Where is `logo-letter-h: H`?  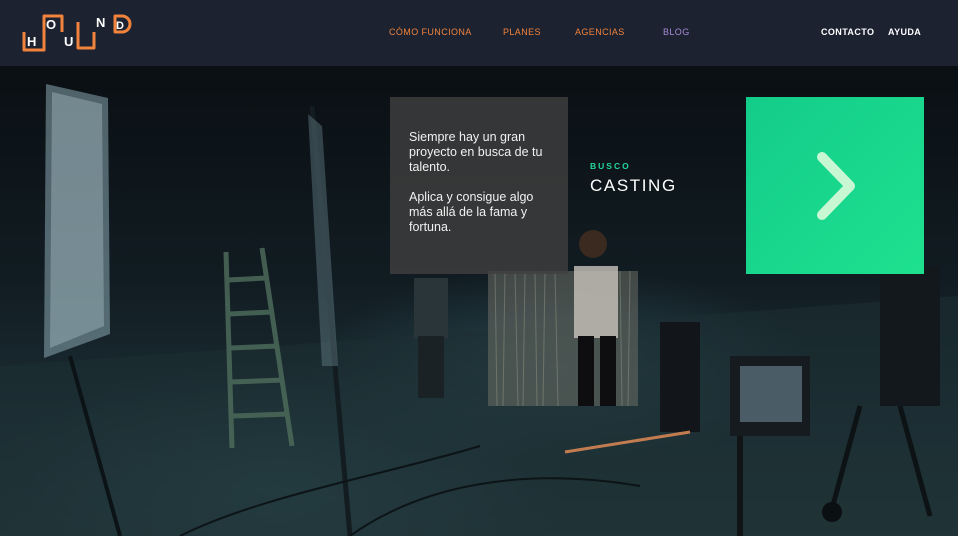 logo-letter-h: H is located at coordinates (31, 41).